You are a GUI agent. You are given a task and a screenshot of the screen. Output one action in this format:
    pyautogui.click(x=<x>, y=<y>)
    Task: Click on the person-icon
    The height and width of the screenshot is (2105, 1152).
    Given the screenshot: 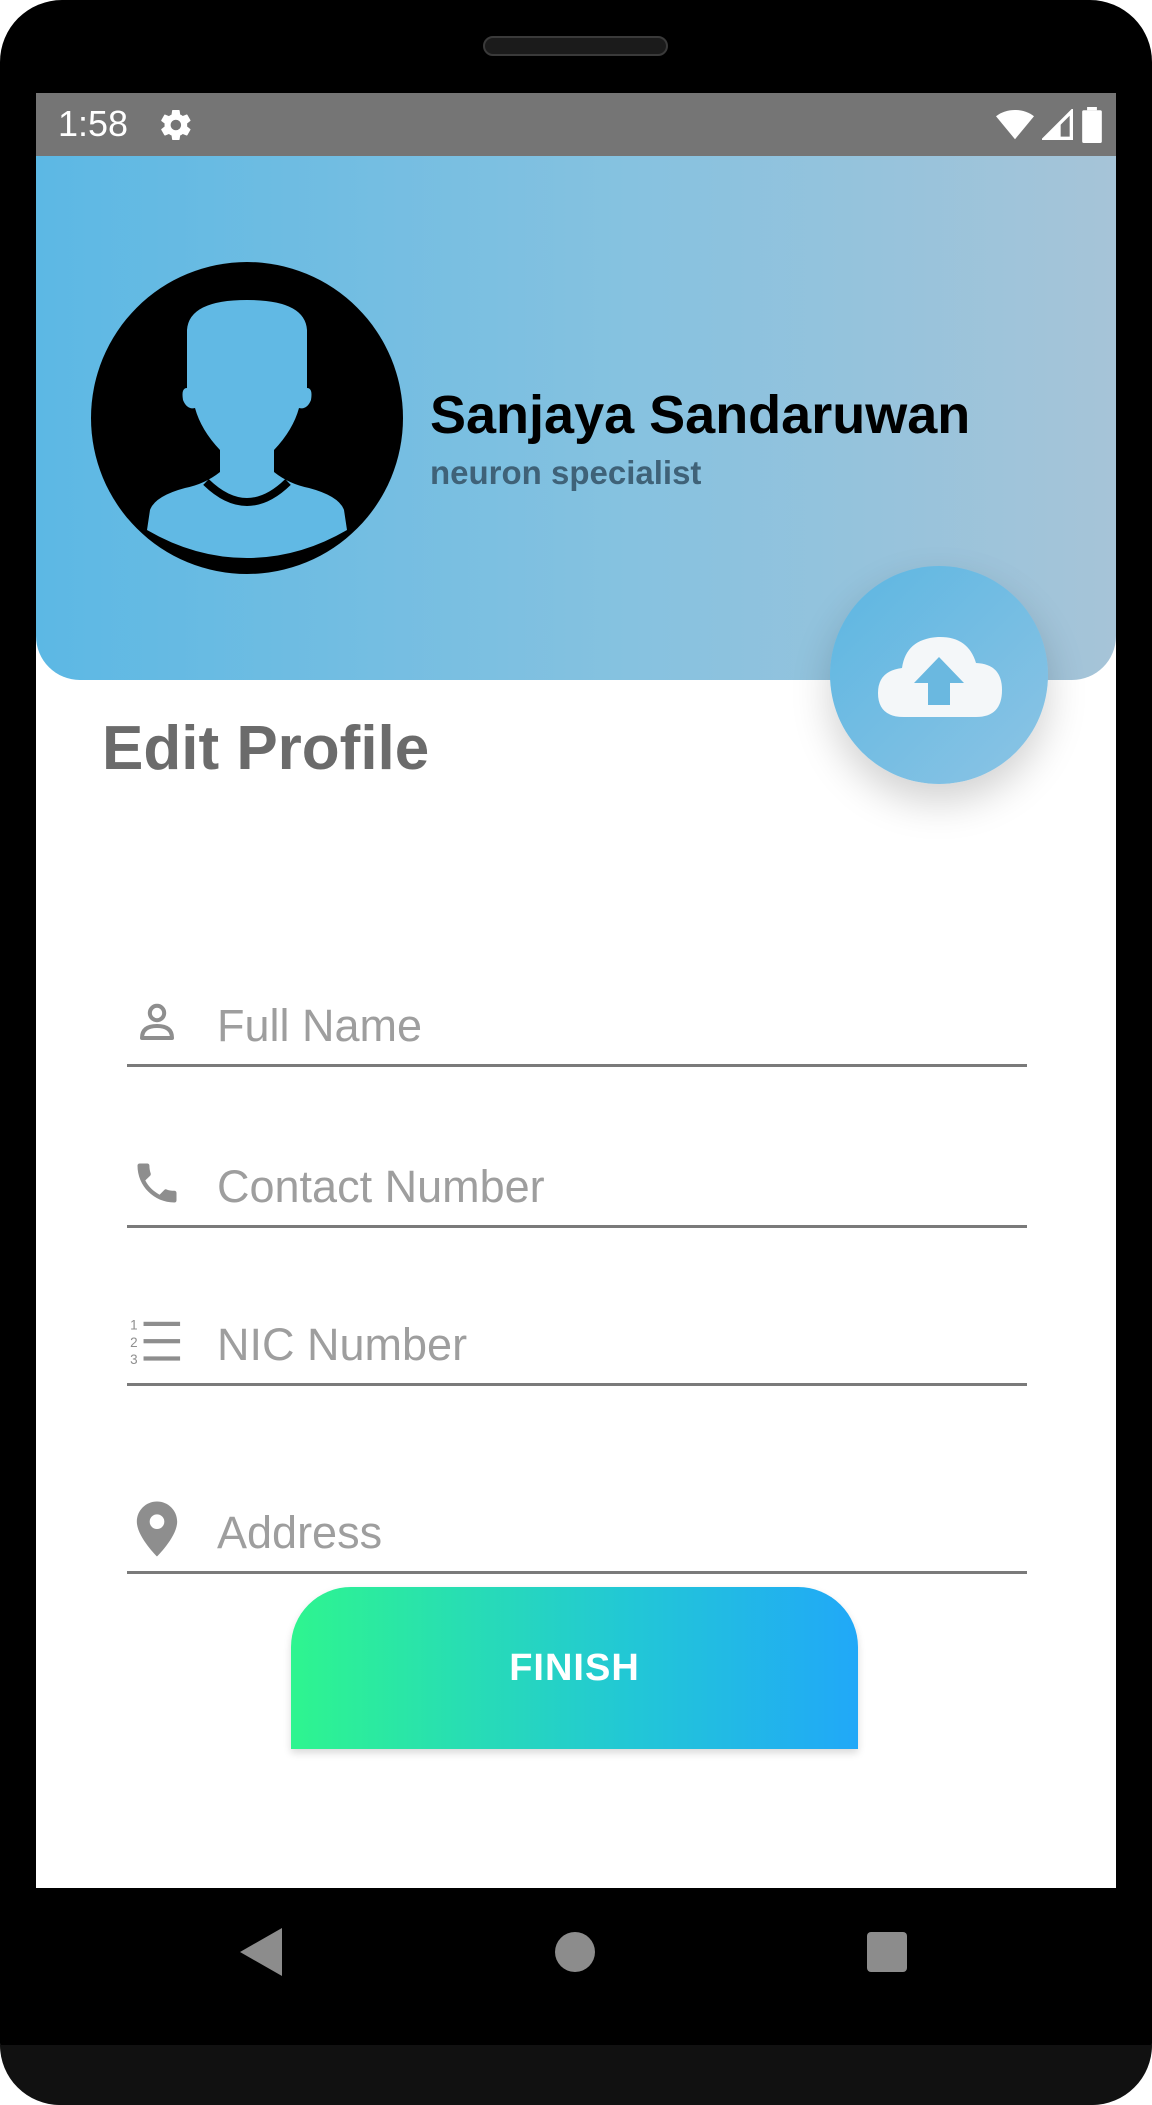 What is the action you would take?
    pyautogui.click(x=157, y=1022)
    